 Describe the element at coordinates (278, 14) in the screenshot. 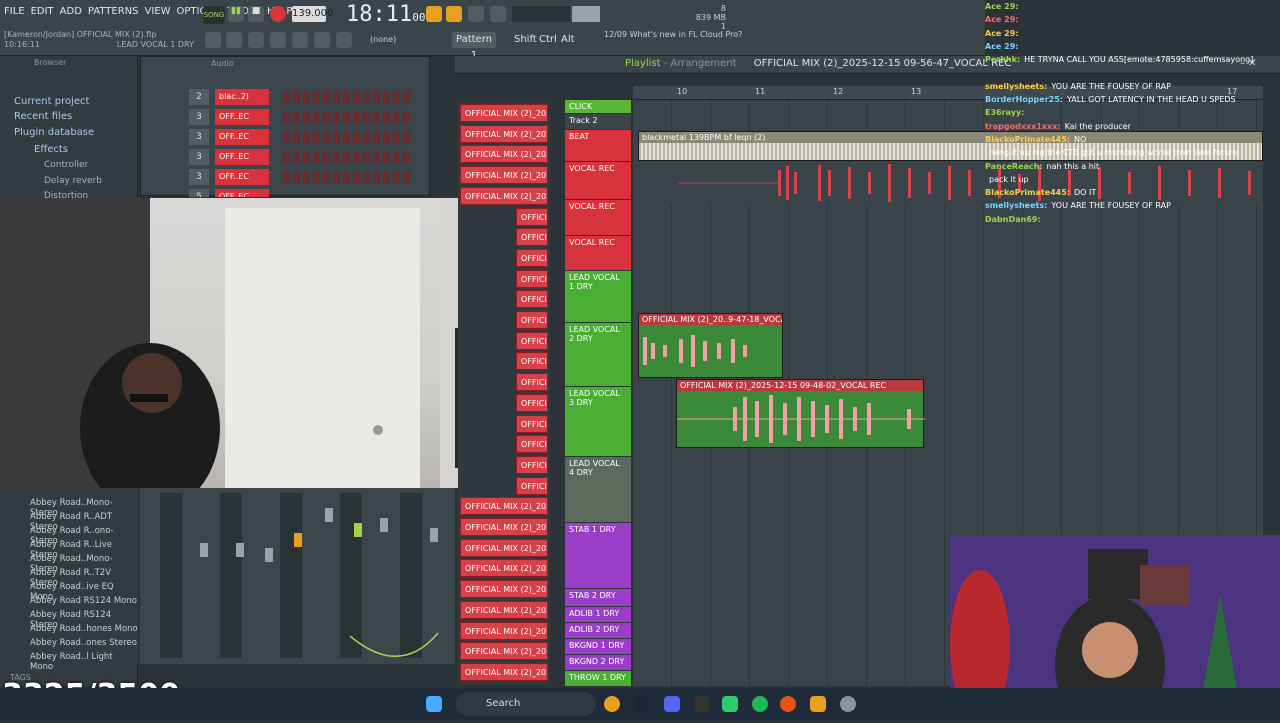

I see `record-button` at that location.